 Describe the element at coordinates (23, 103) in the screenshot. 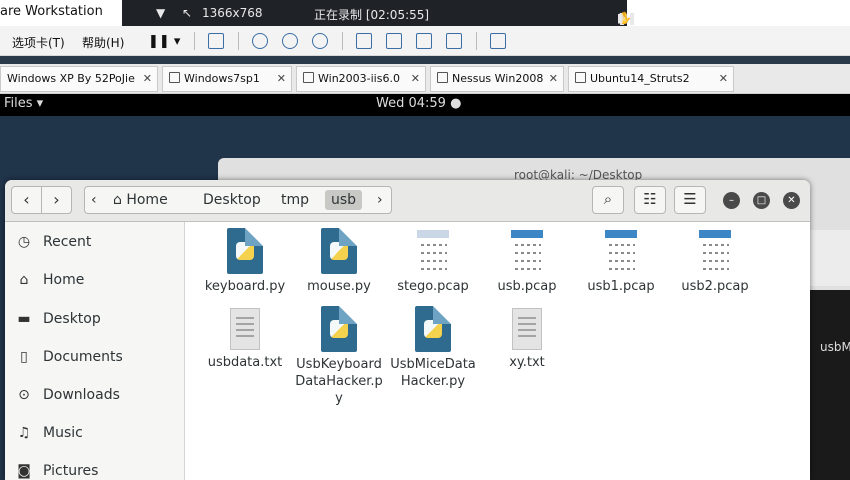

I see `files-app-menu: Files ▾` at that location.